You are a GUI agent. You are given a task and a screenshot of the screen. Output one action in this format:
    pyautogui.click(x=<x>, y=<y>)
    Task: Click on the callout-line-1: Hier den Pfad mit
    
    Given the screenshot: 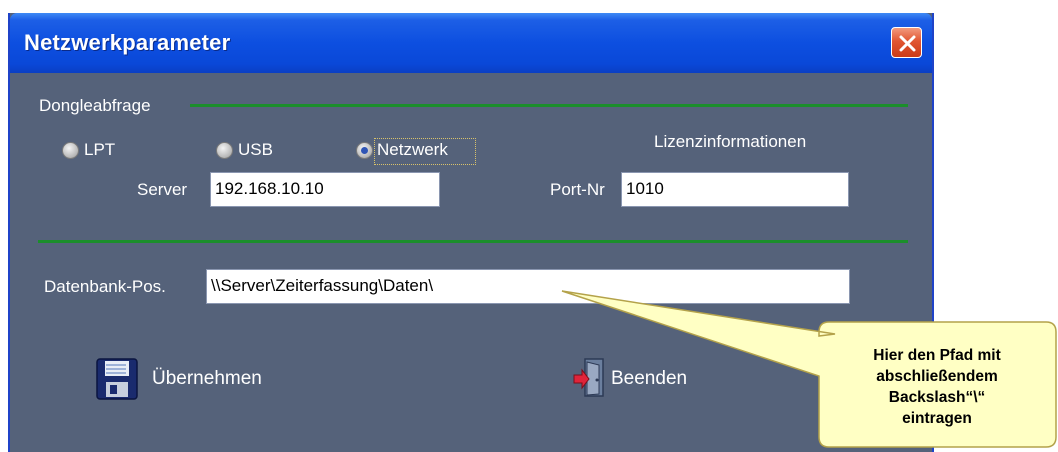 What is the action you would take?
    pyautogui.click(x=937, y=355)
    